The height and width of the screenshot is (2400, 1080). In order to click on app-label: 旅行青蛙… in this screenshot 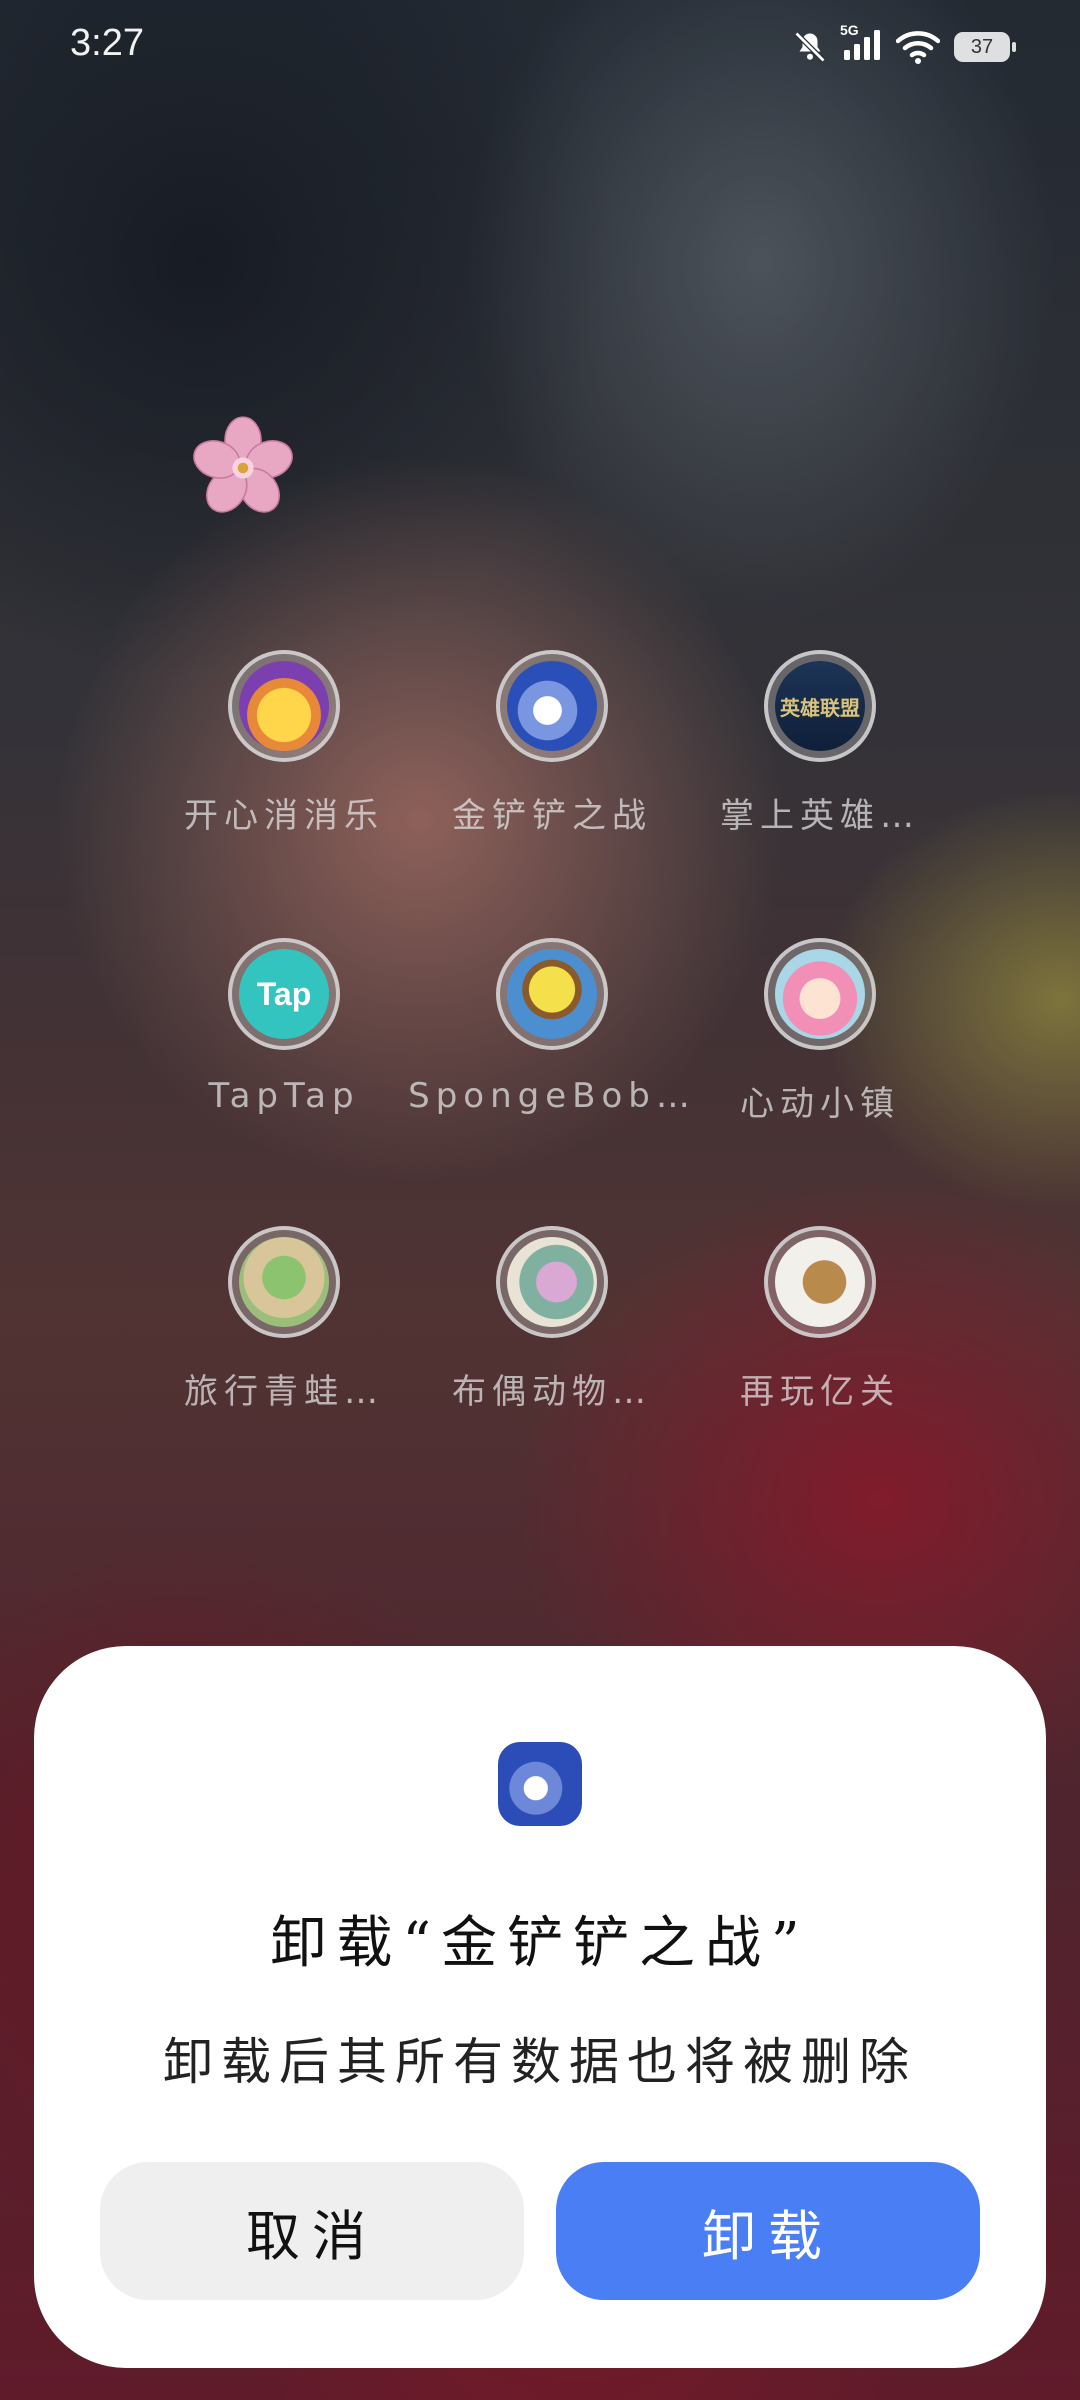, I will do `click(284, 1392)`.